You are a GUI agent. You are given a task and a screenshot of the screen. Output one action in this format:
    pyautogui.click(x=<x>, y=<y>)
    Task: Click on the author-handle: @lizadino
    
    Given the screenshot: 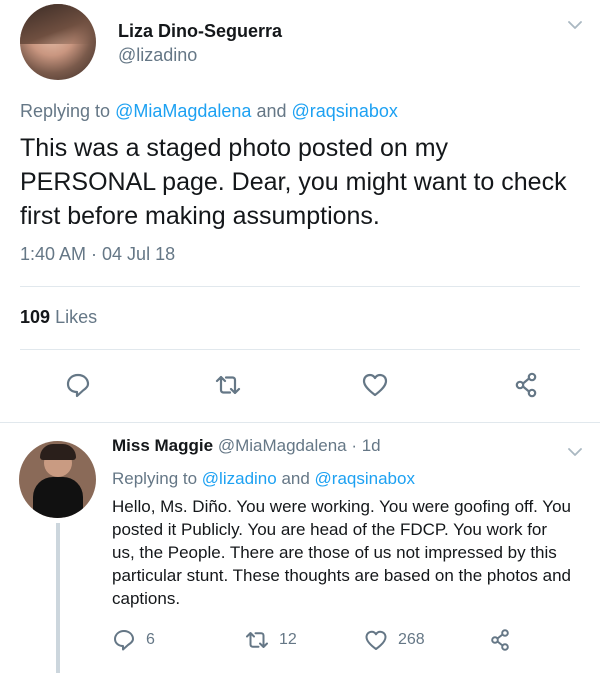 What is the action you would take?
    pyautogui.click(x=157, y=55)
    